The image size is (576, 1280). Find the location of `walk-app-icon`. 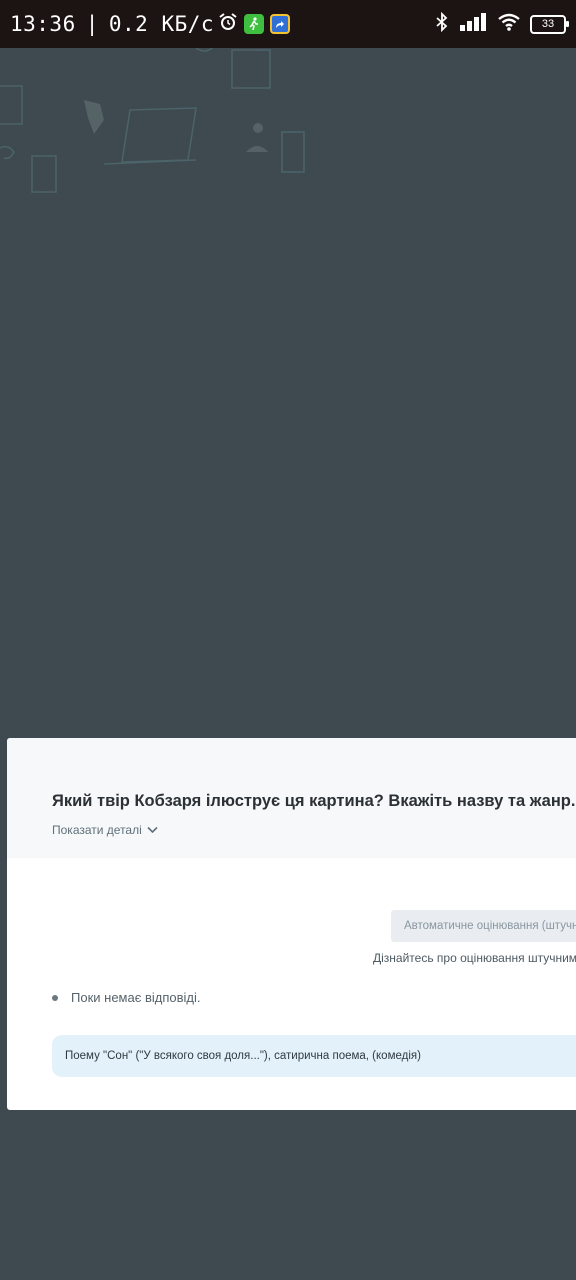

walk-app-icon is located at coordinates (254, 24).